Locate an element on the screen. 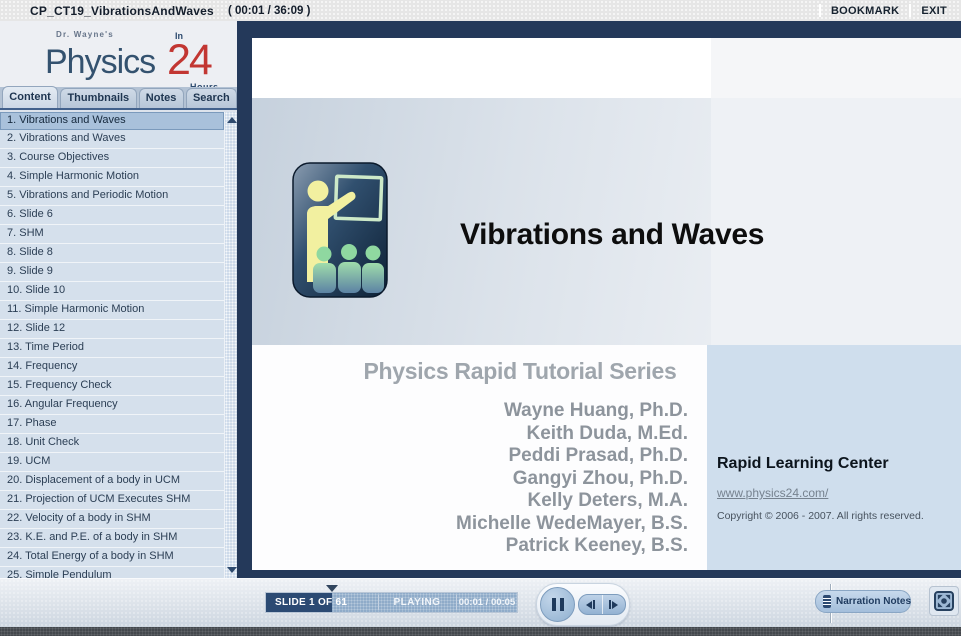 This screenshot has width=961, height=636. toc-item: 14. Frequency is located at coordinates (112, 367).